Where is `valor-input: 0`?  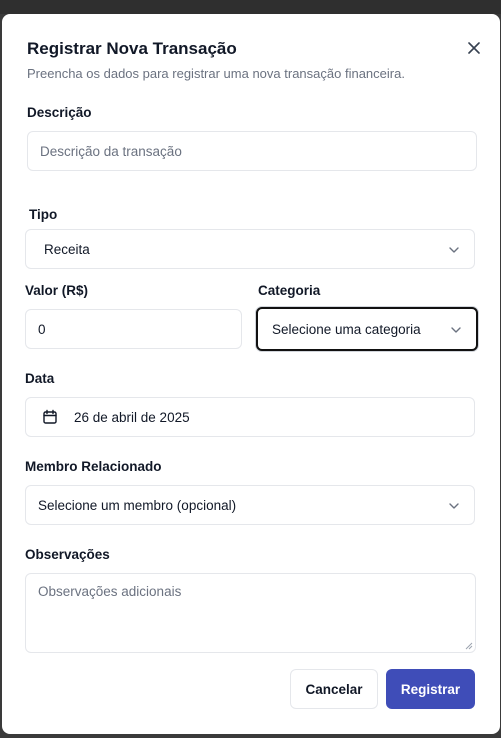 valor-input: 0 is located at coordinates (133, 329).